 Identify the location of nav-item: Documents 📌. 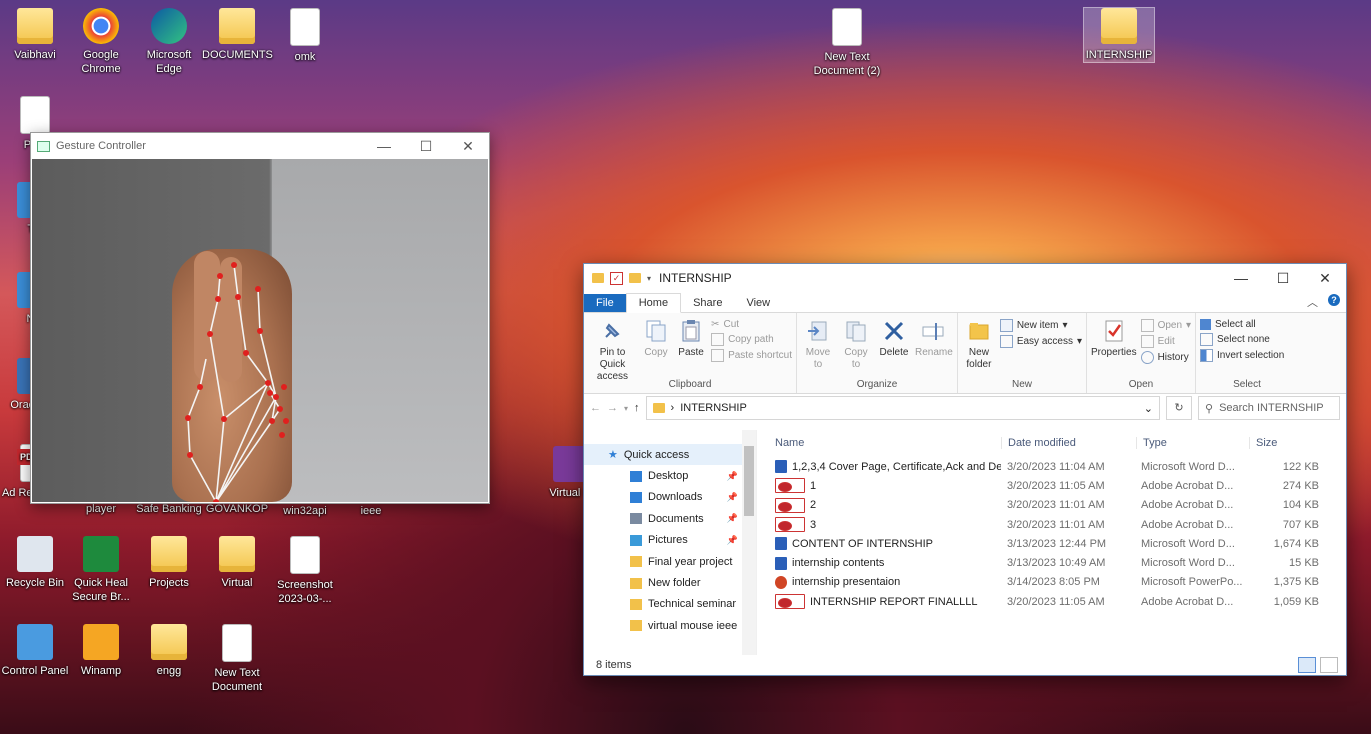
(670, 518).